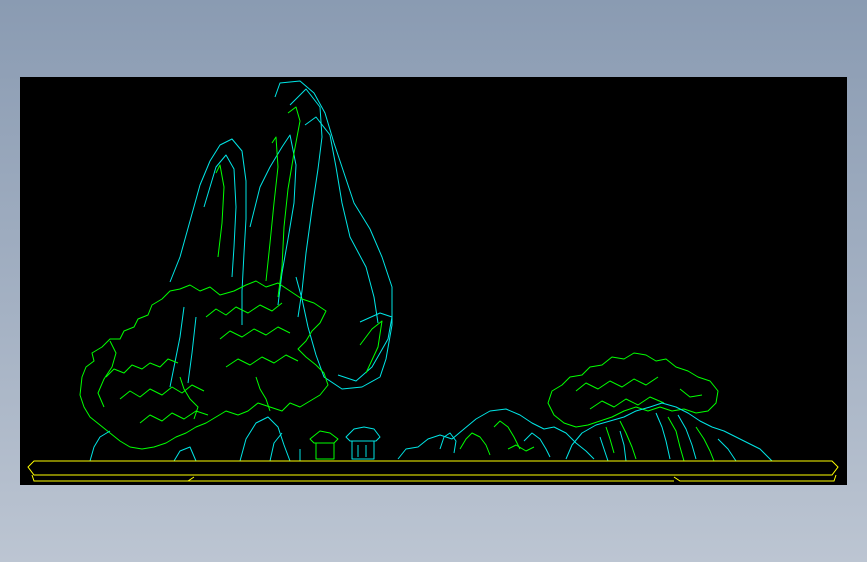 The image size is (867, 562). I want to click on main-peak-outline, so click(333, 235).